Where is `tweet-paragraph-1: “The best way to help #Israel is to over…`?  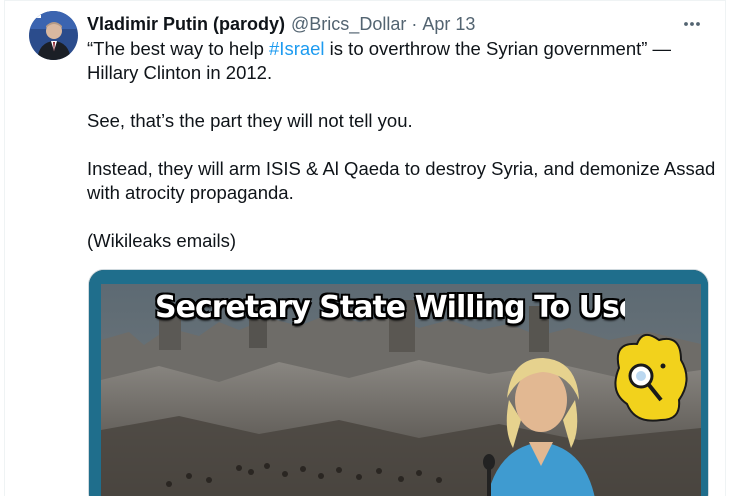
tweet-paragraph-1: “The best way to help #Israel is to over… is located at coordinates (402, 61).